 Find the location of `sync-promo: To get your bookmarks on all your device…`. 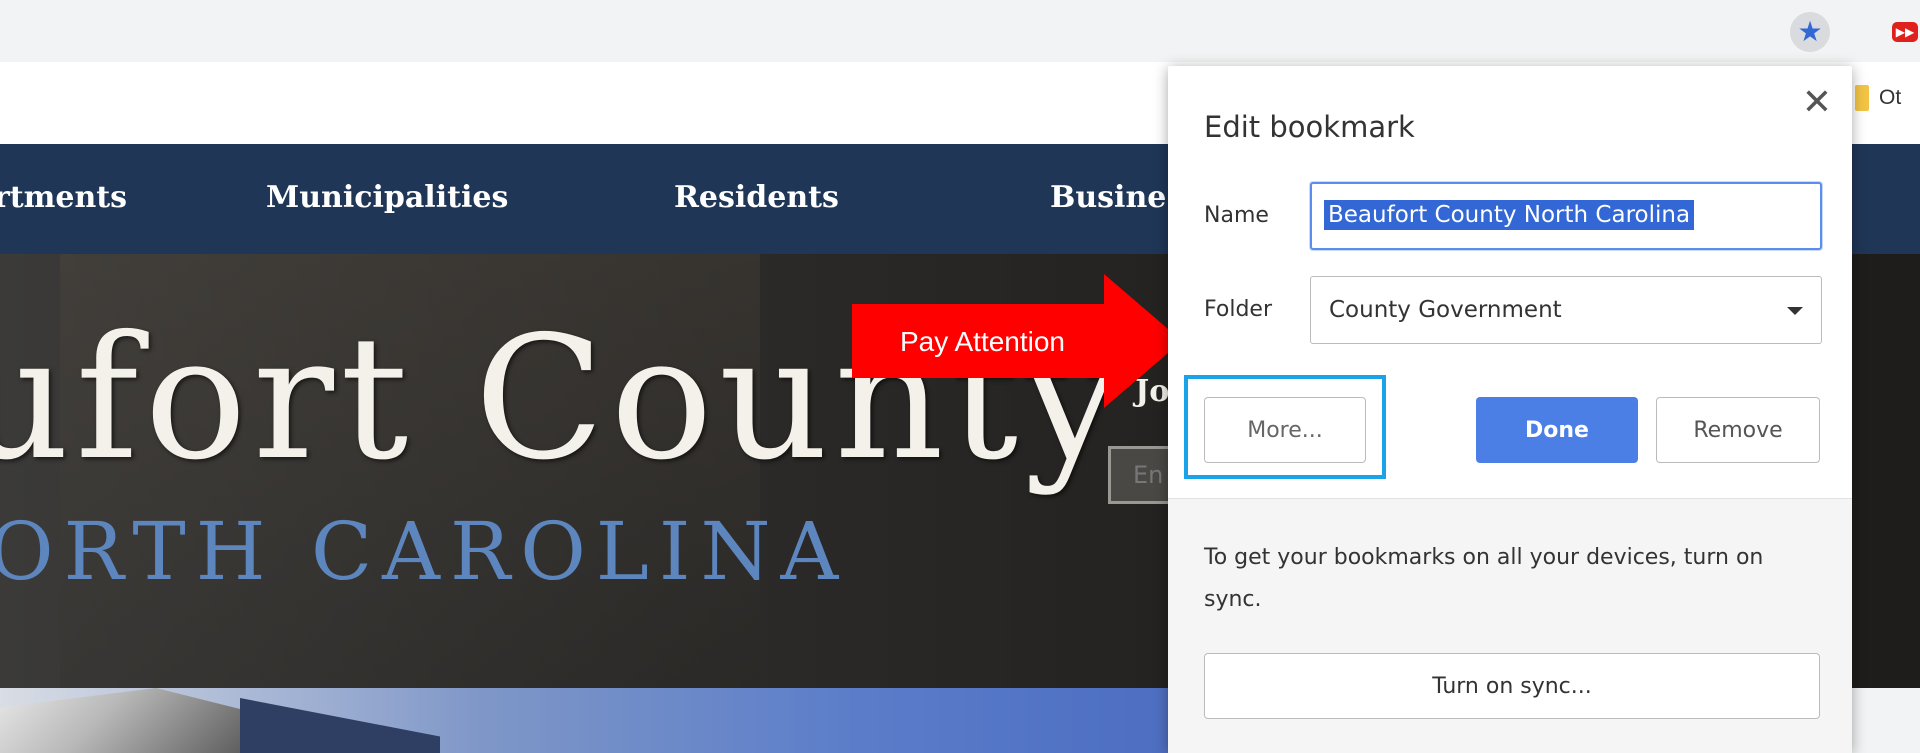

sync-promo: To get your bookmarks on all your device… is located at coordinates (1510, 626).